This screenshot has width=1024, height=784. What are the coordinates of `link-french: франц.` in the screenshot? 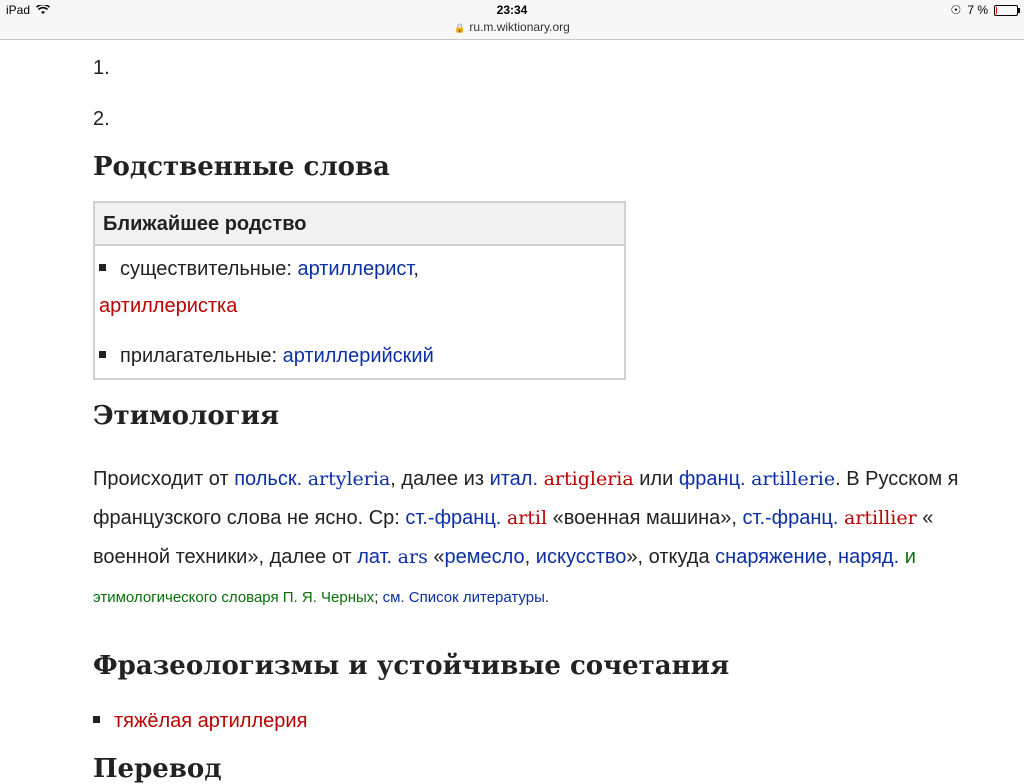 It's located at (712, 479).